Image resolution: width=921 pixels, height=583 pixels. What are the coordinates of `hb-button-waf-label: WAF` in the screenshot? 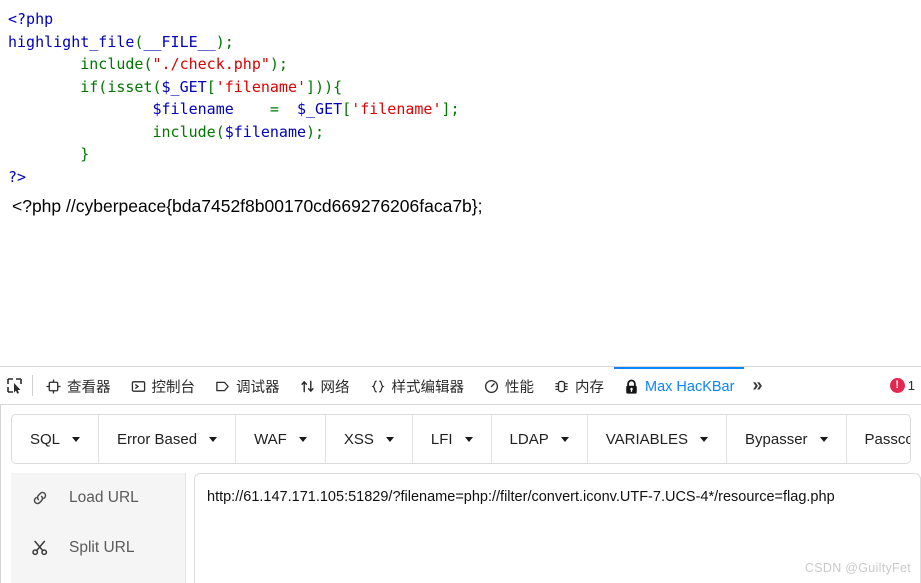 It's located at (270, 439).